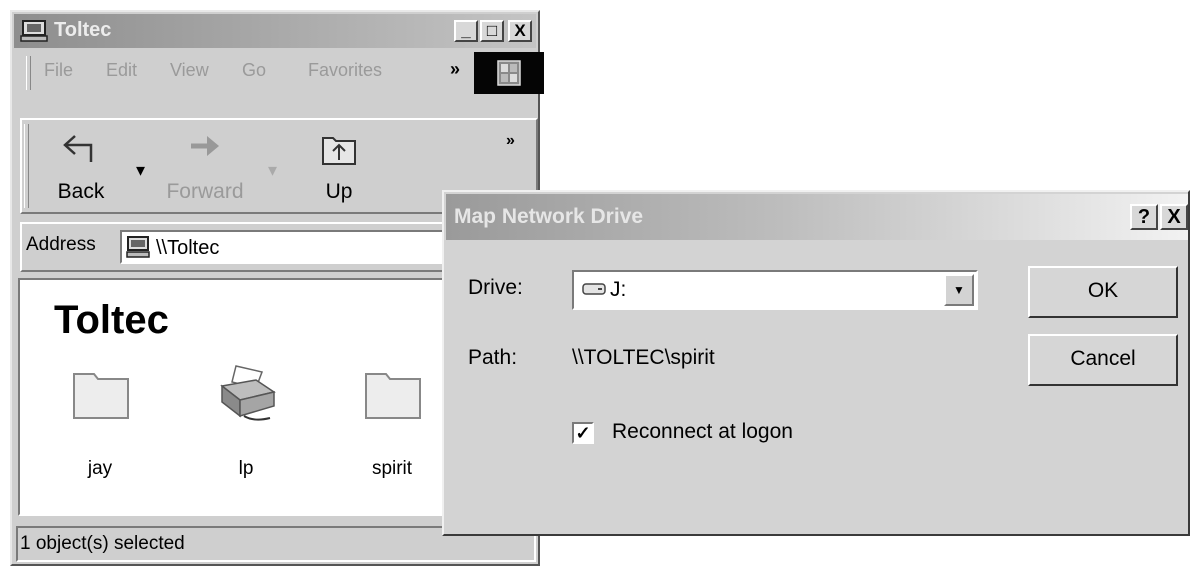 The width and height of the screenshot is (1190, 572). Describe the element at coordinates (26, 166) in the screenshot. I see `toolbar-grip` at that location.